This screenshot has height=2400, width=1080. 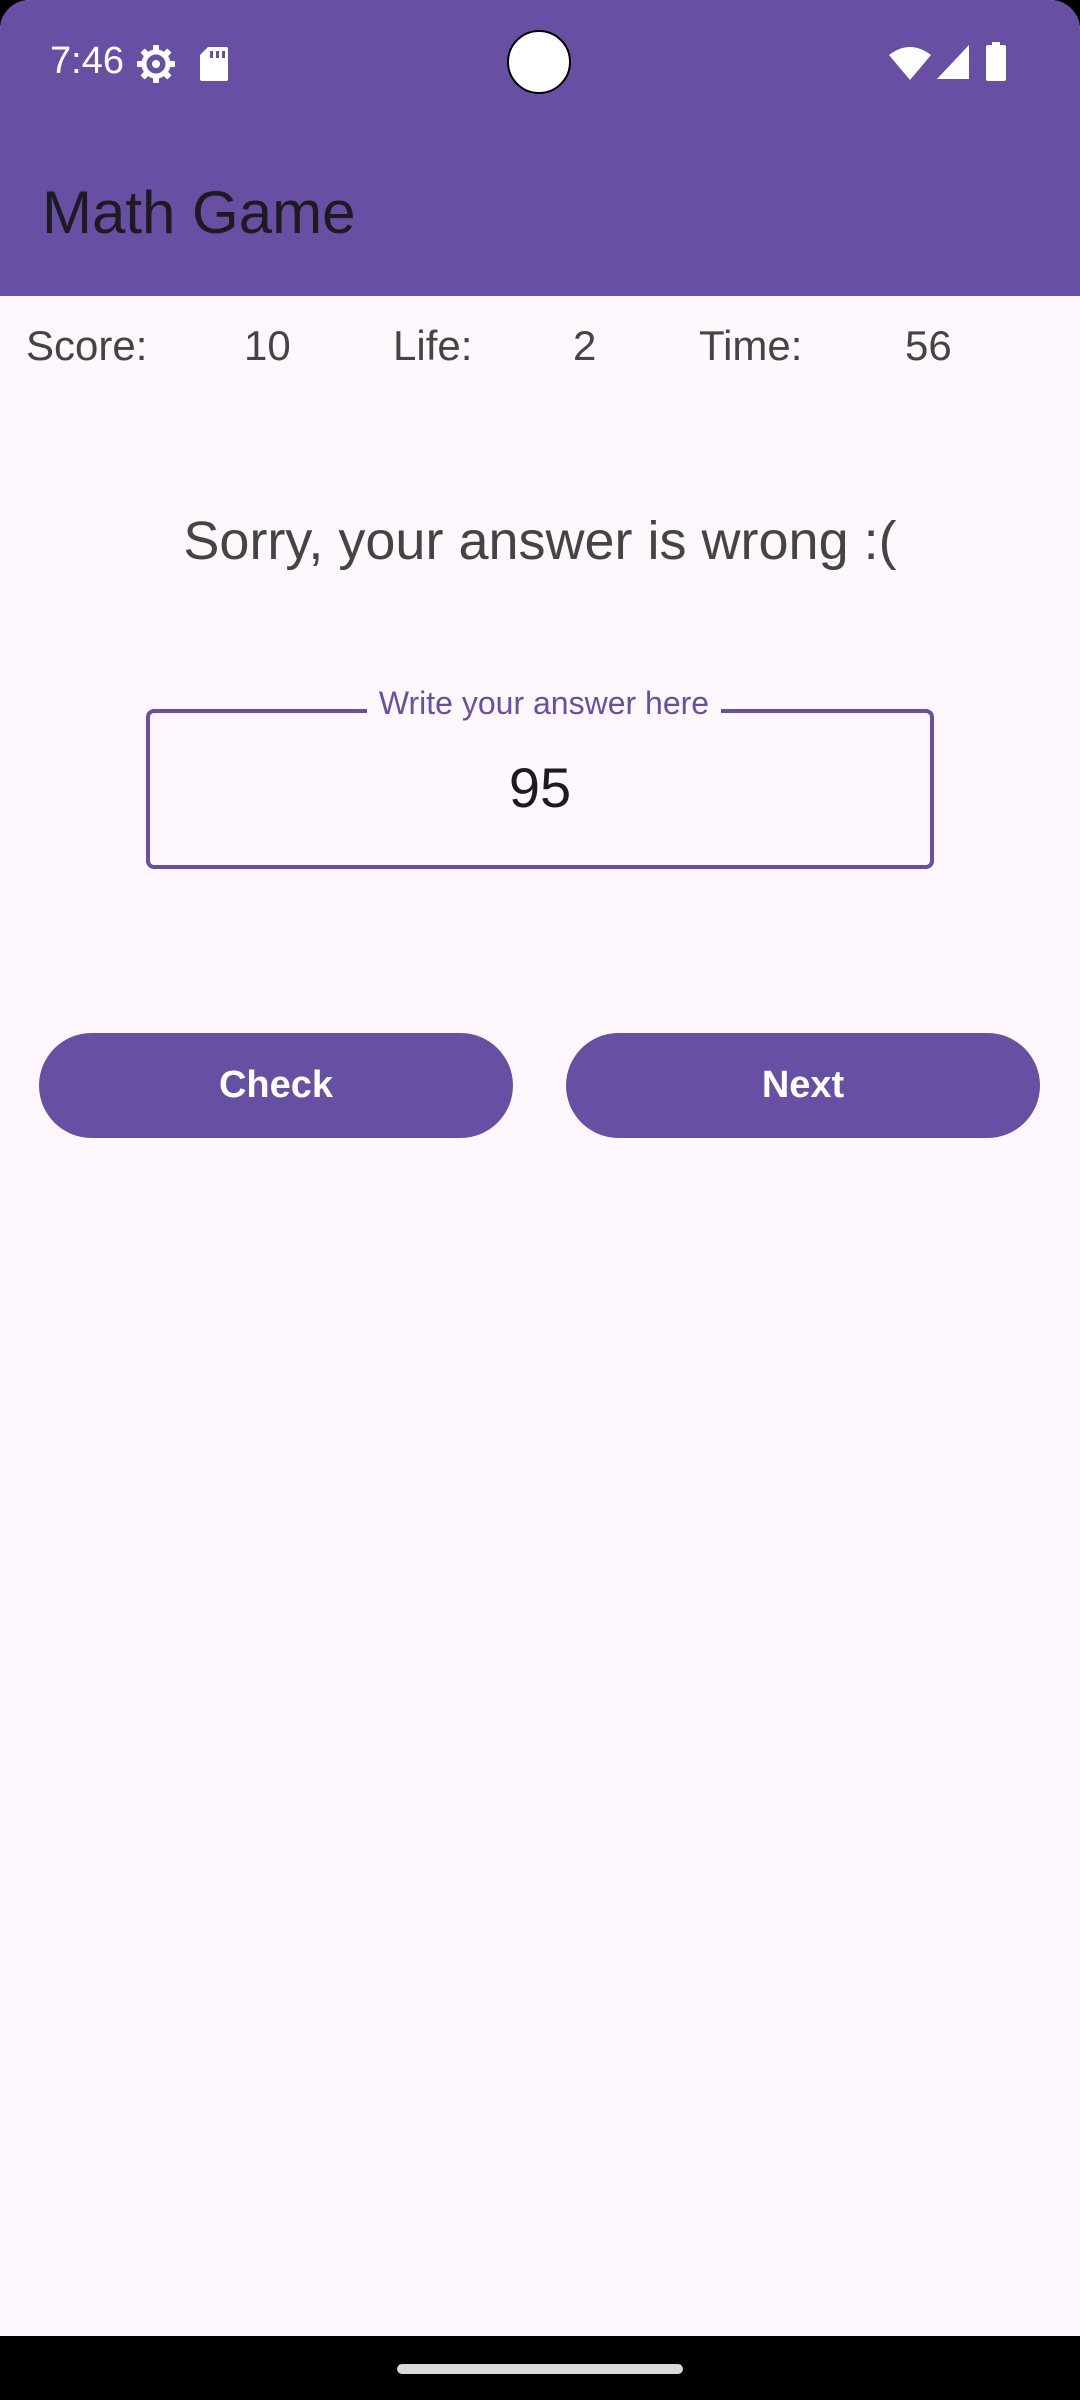 What do you see at coordinates (996, 64) in the screenshot?
I see `battery-icon` at bounding box center [996, 64].